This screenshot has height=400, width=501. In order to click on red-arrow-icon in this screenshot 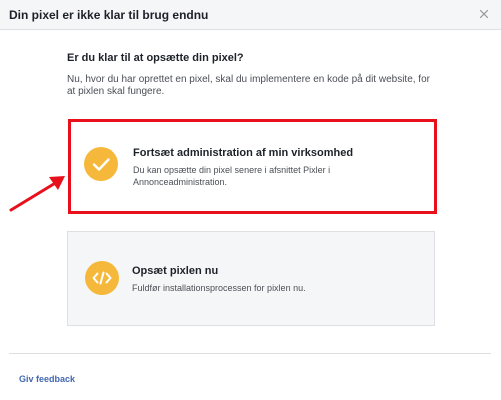, I will do `click(37, 194)`.